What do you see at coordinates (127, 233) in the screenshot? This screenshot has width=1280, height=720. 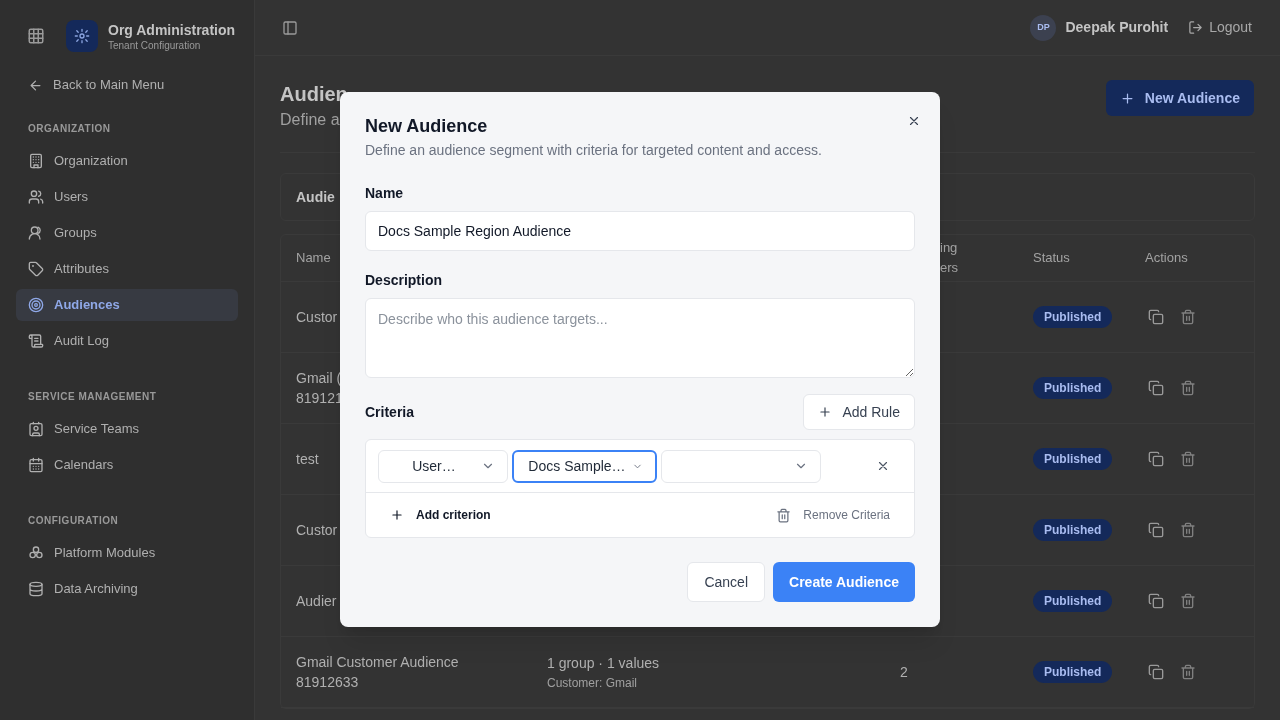 I see `nav-item: Groups` at bounding box center [127, 233].